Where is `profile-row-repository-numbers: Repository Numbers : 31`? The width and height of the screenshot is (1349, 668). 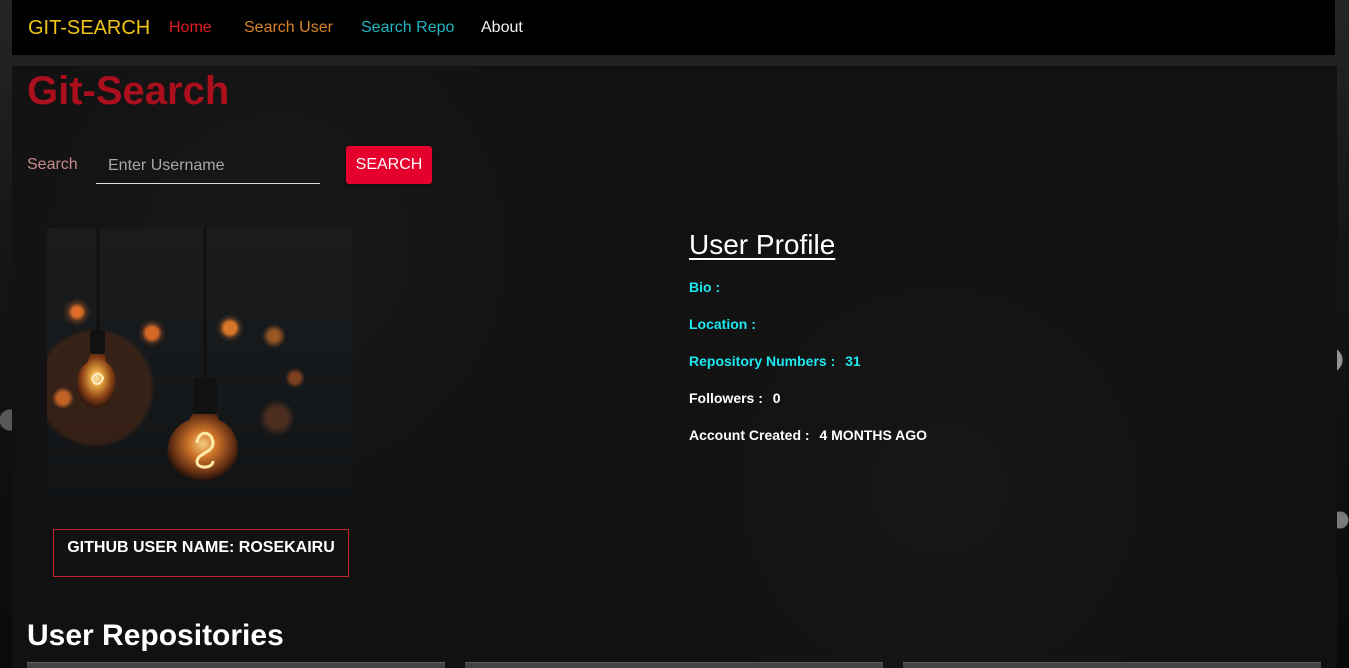
profile-row-repository-numbers: Repository Numbers : 31 is located at coordinates (775, 361).